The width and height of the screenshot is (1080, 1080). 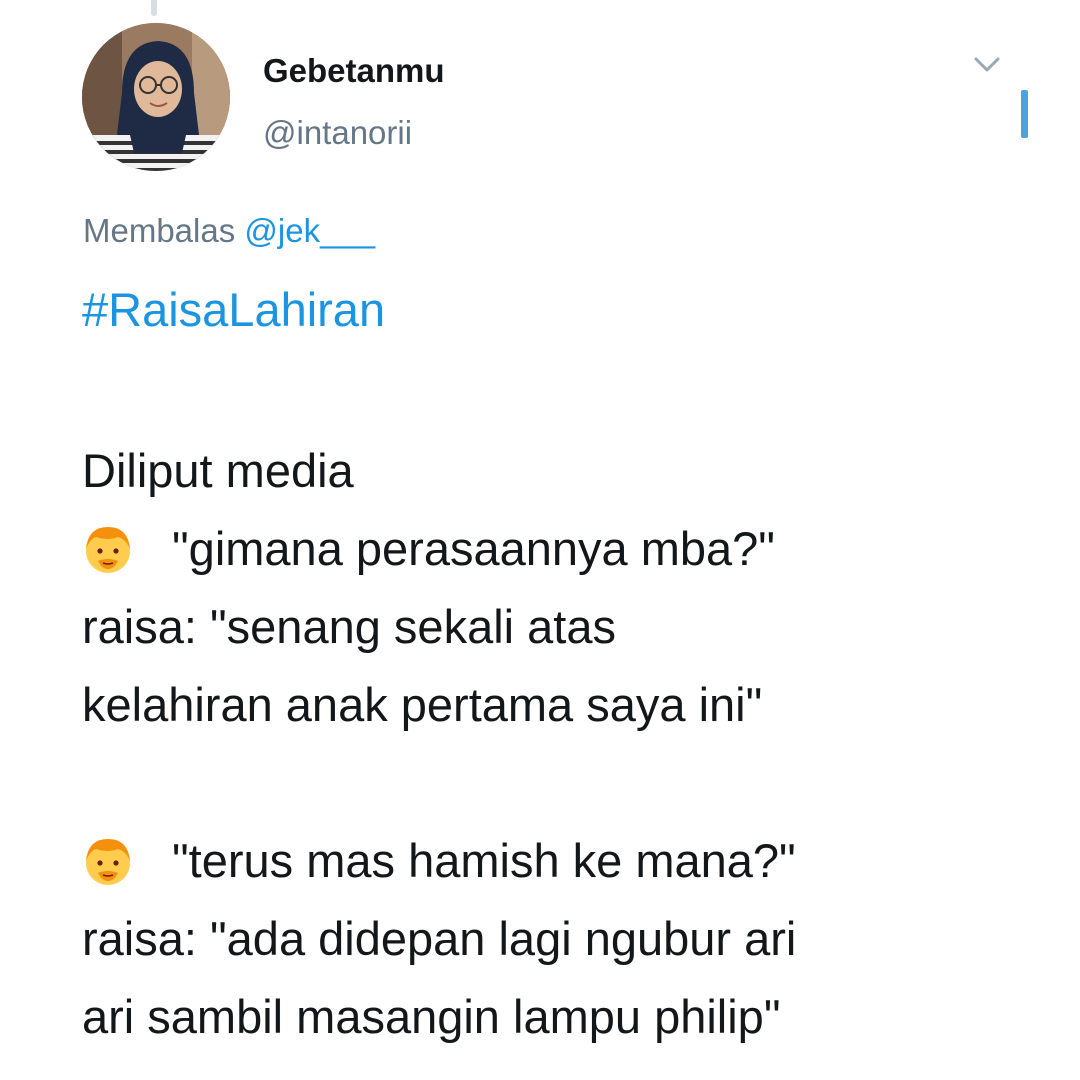 What do you see at coordinates (562, 783) in the screenshot?
I see `line-break` at bounding box center [562, 783].